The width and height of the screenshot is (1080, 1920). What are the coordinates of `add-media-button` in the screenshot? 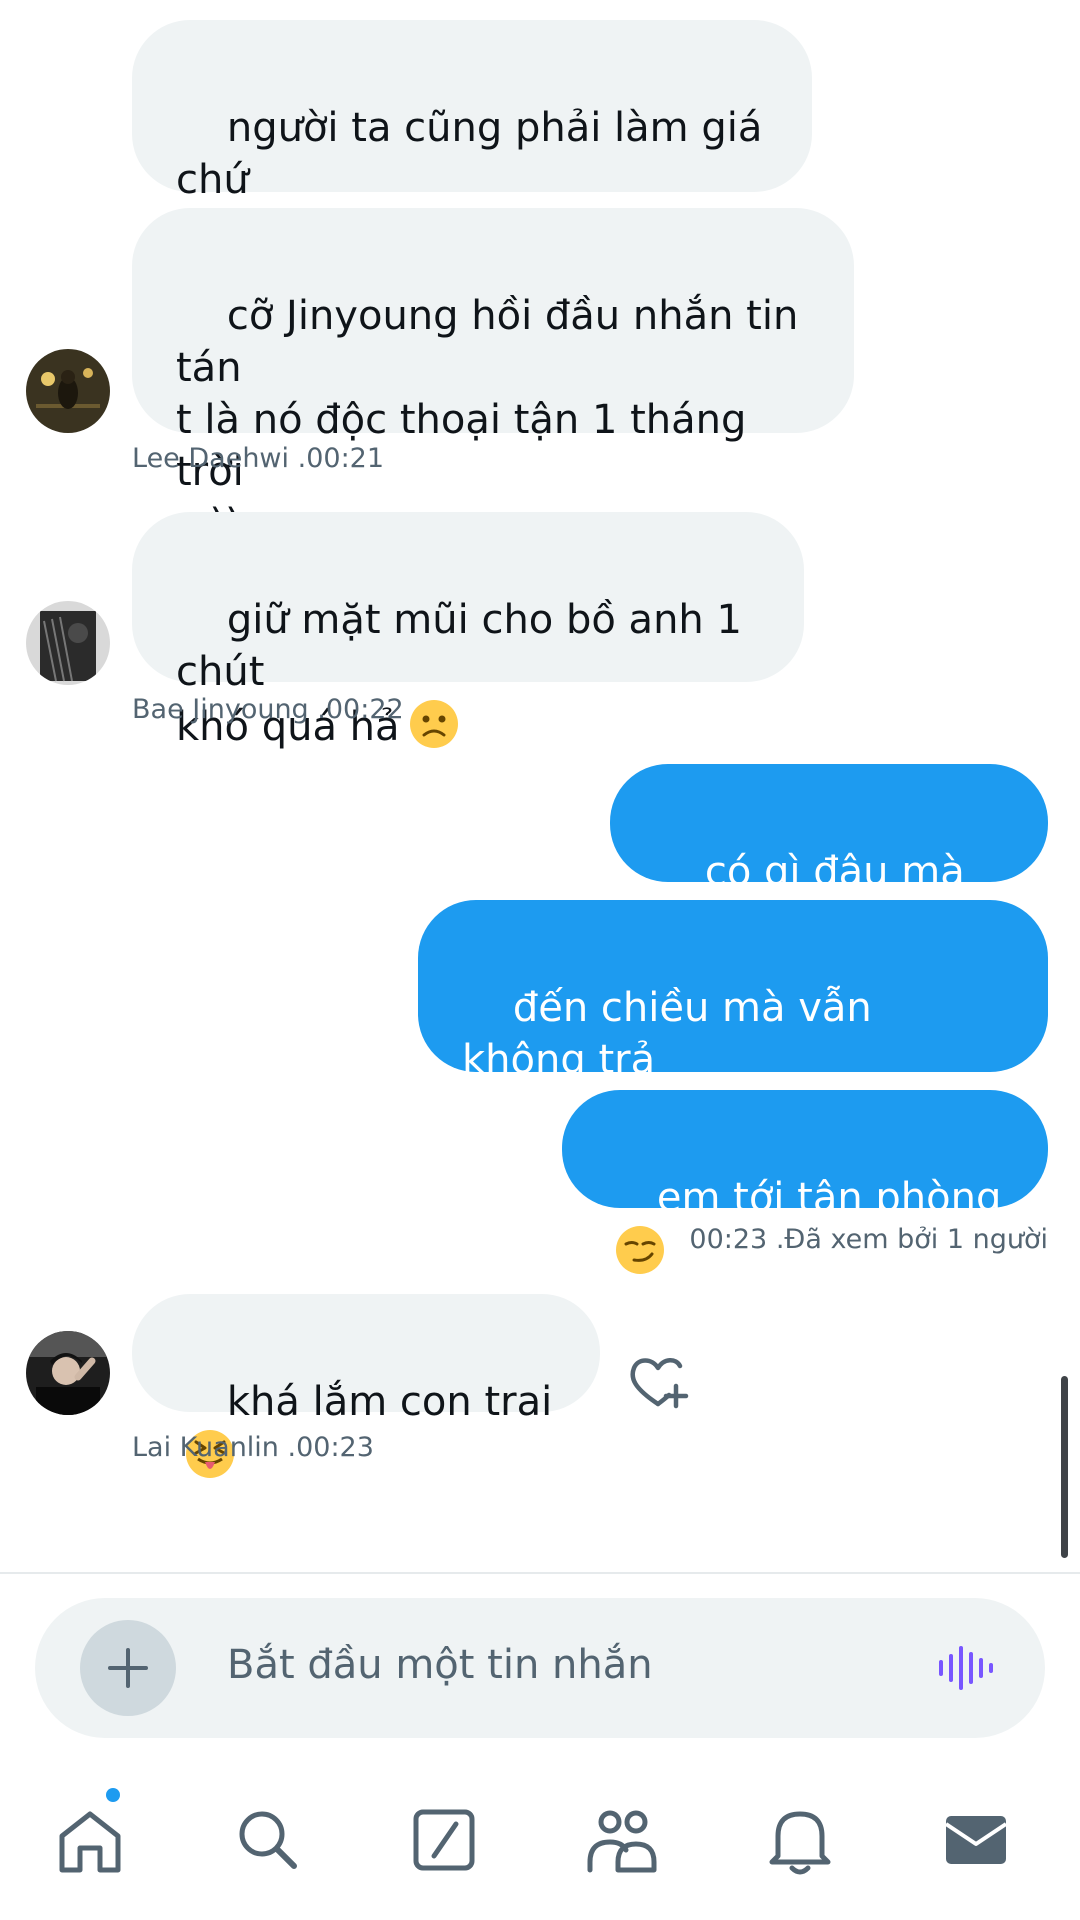 It's located at (128, 1668).